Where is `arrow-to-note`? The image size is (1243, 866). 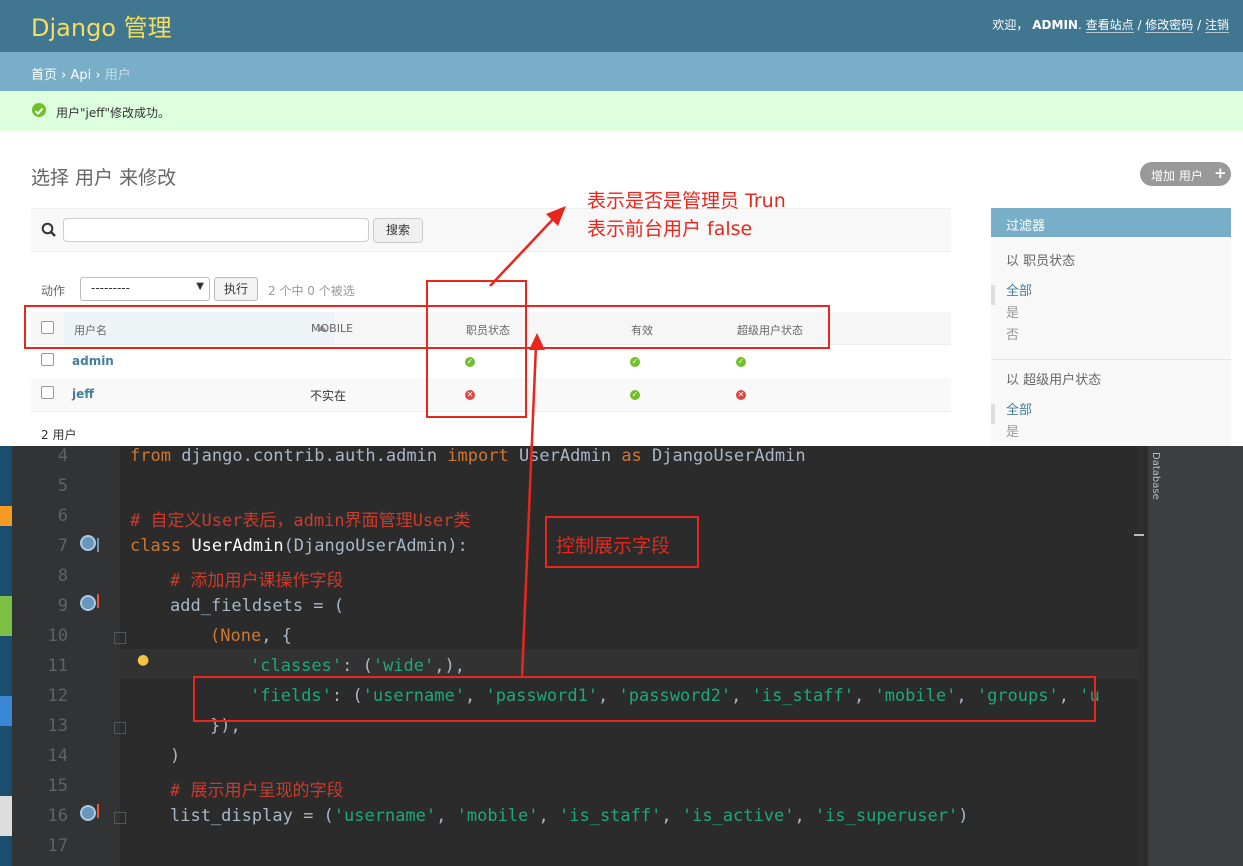
arrow-to-note is located at coordinates (523, 251).